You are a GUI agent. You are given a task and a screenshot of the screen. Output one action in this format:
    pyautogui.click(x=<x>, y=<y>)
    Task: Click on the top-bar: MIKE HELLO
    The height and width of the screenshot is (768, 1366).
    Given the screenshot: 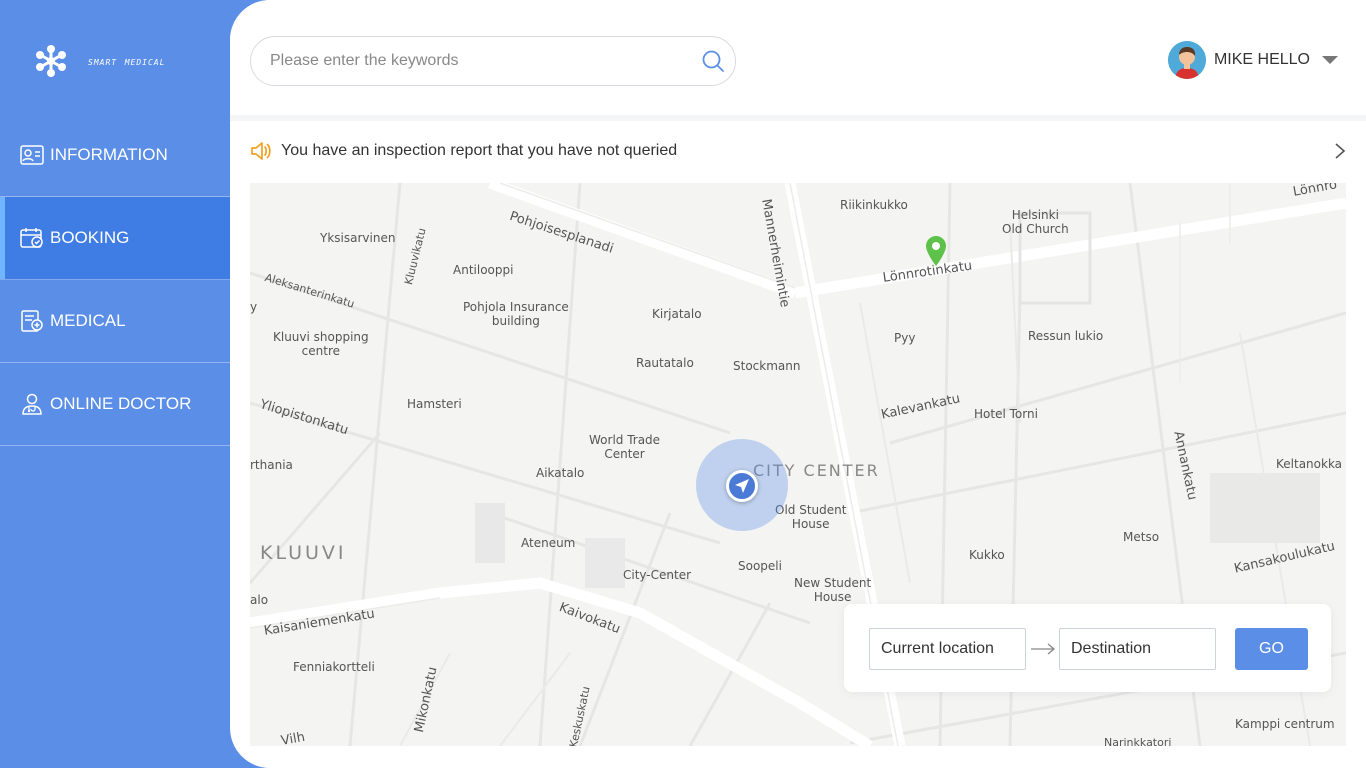 What is the action you would take?
    pyautogui.click(x=798, y=60)
    